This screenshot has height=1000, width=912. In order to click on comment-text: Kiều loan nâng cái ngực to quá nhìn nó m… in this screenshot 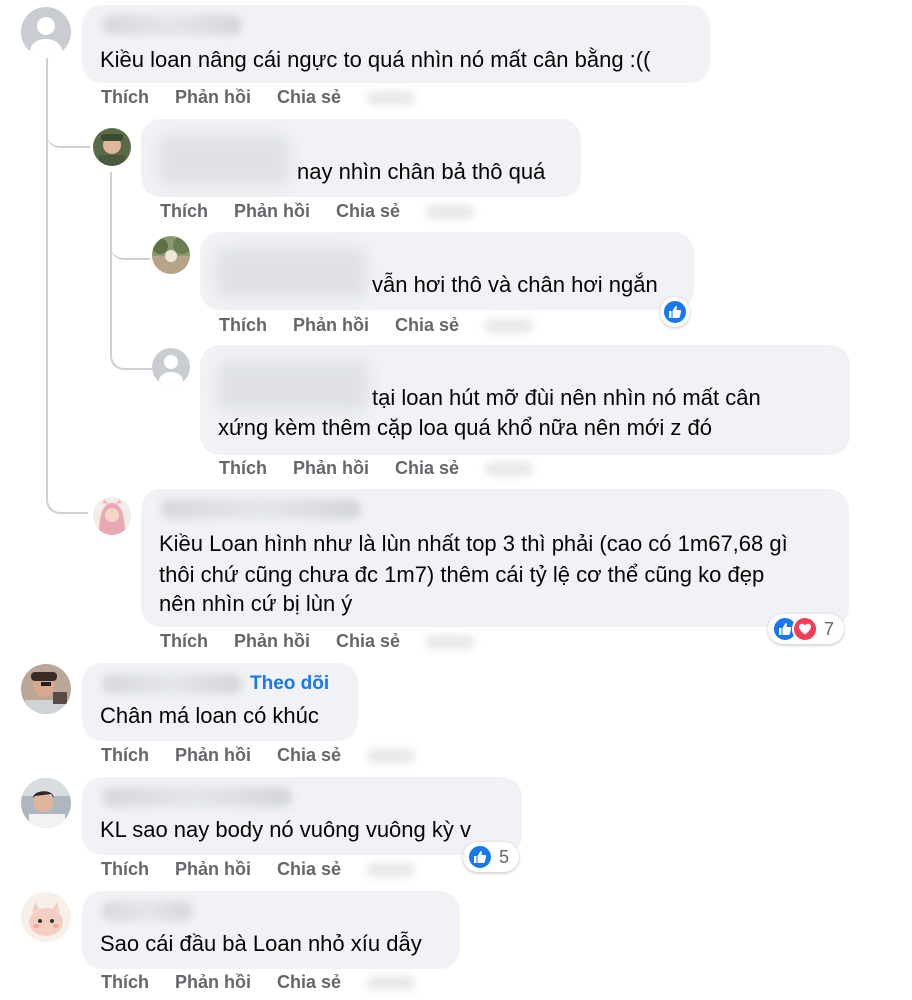, I will do `click(375, 59)`.